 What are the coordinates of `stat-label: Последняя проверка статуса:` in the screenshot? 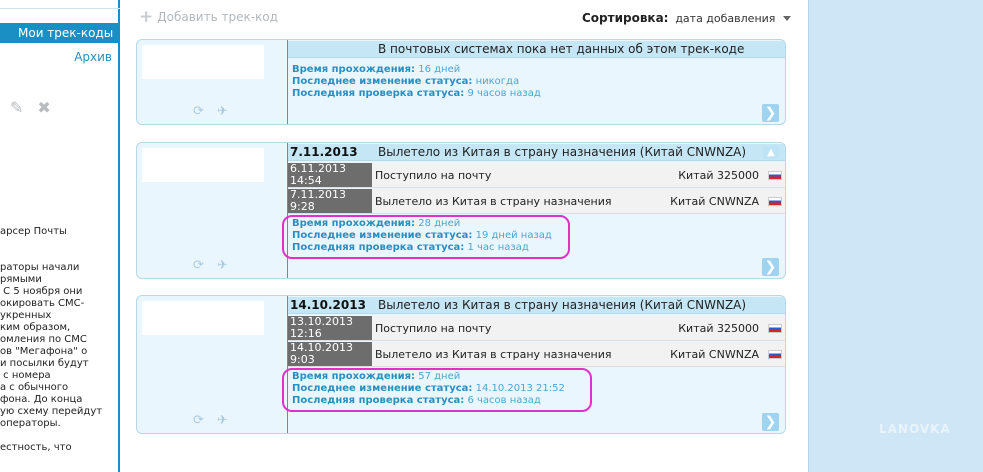 It's located at (378, 93).